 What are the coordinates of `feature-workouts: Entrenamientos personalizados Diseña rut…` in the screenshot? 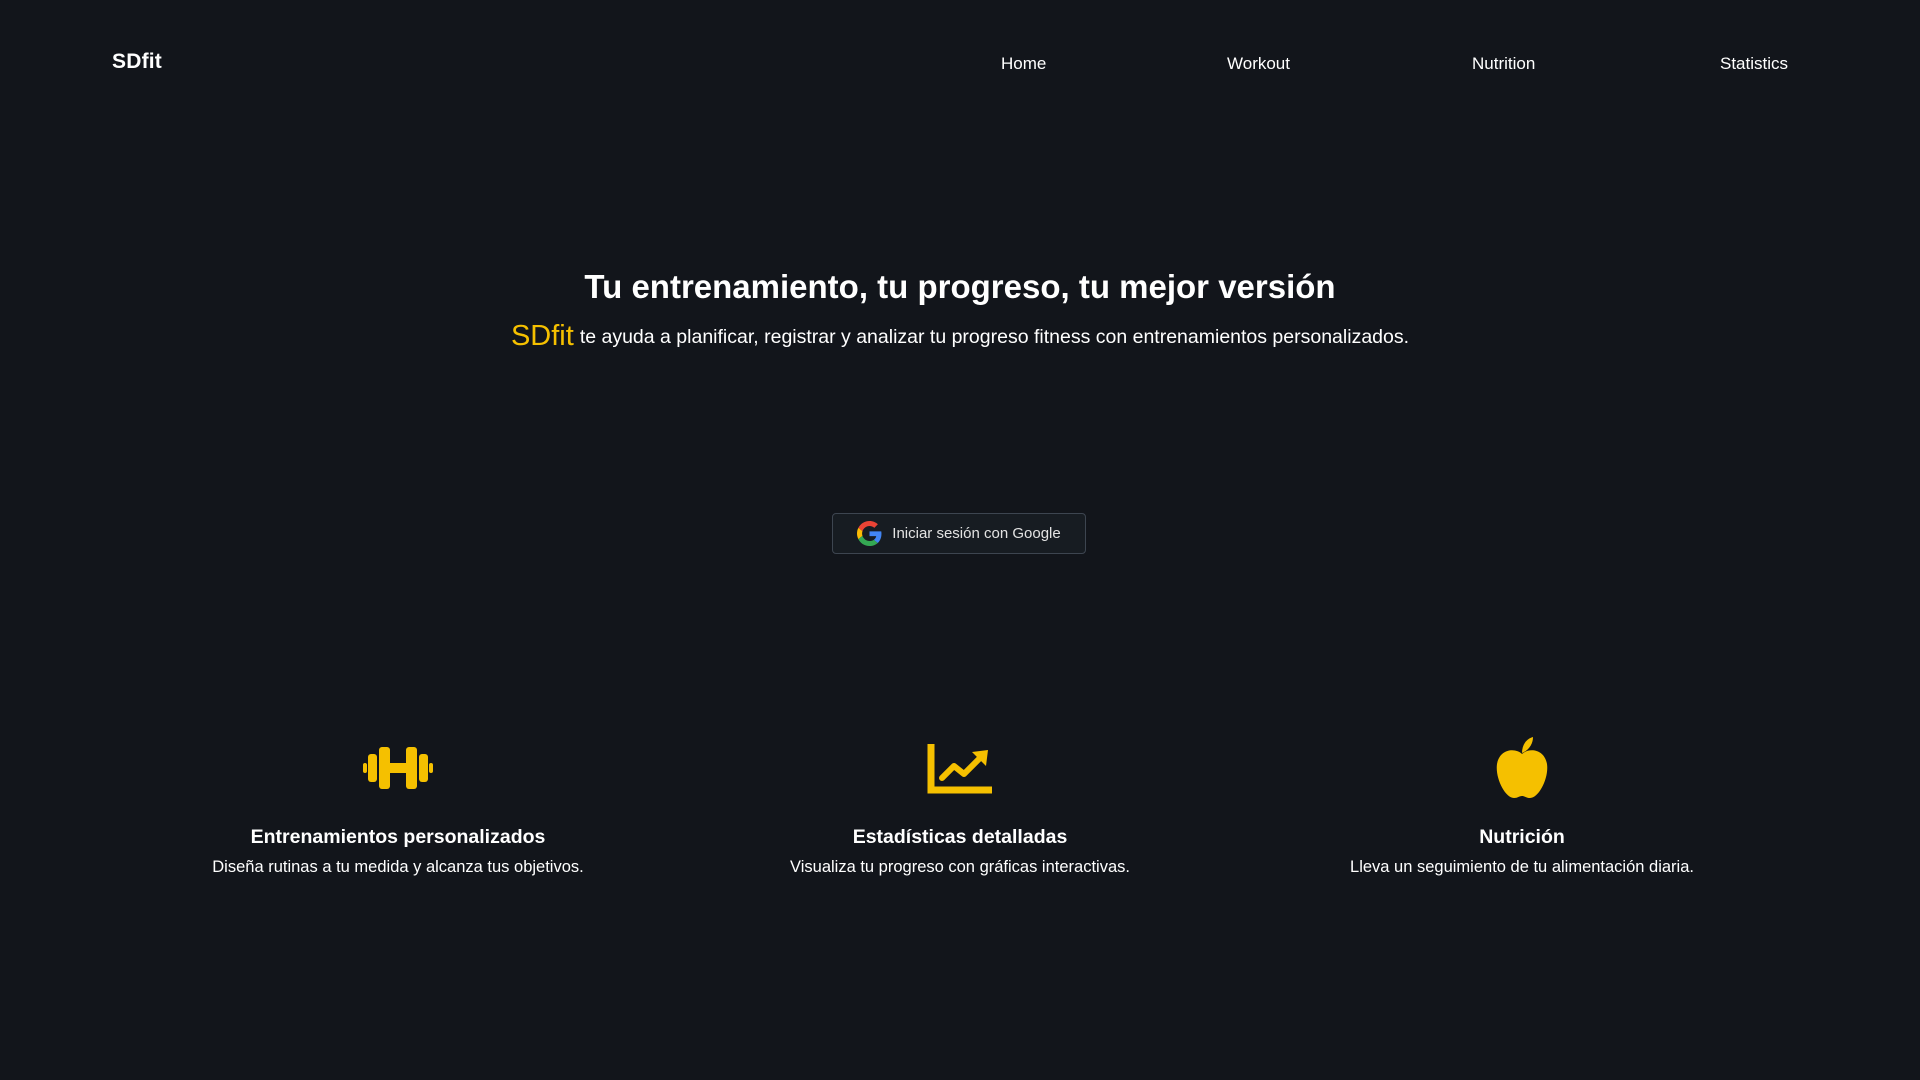 It's located at (398, 806).